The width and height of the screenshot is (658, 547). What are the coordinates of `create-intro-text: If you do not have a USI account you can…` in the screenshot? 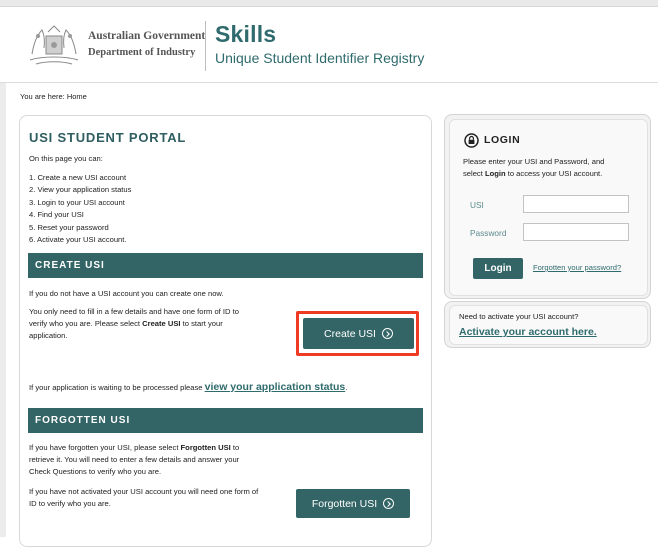 It's located at (126, 293).